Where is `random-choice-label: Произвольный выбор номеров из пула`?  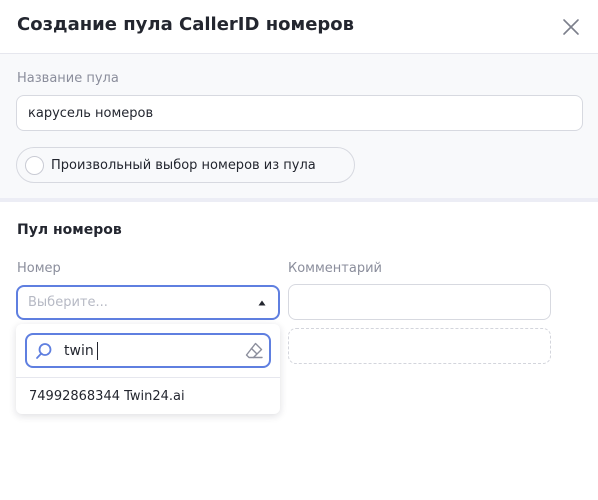
random-choice-label: Произвольный выбор номеров из пула is located at coordinates (183, 165).